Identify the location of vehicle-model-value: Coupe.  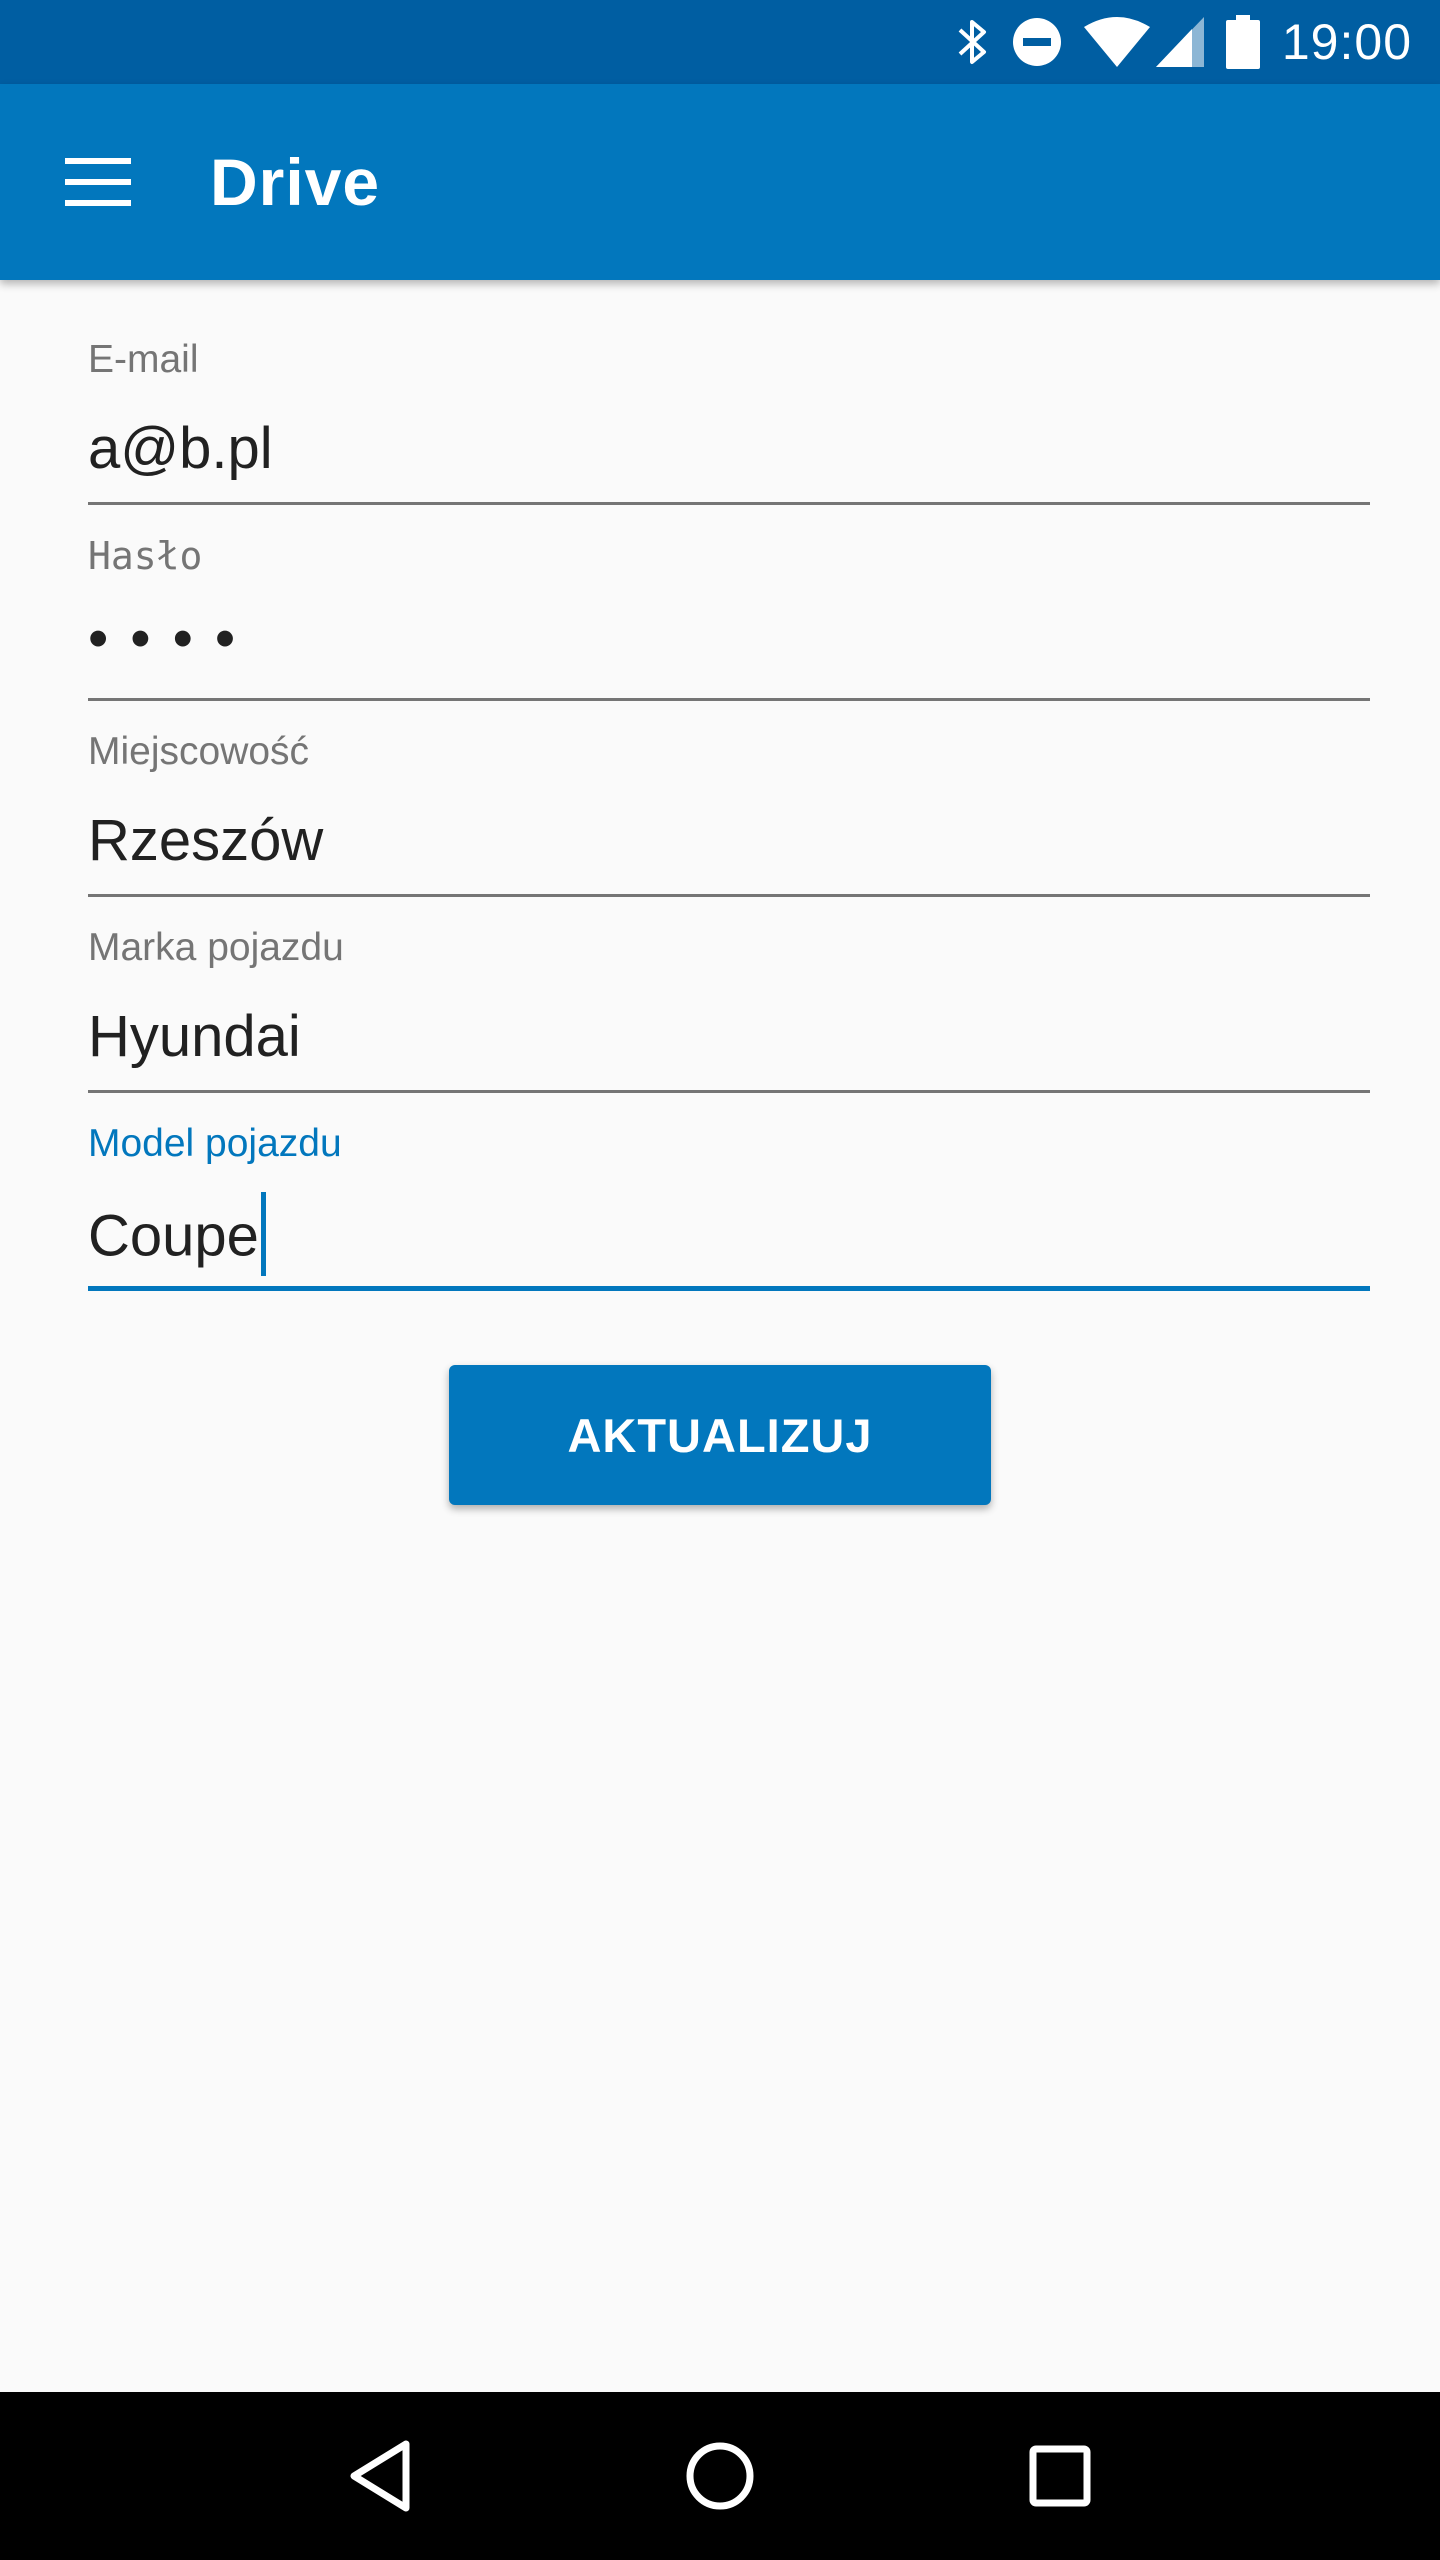
(173, 1236).